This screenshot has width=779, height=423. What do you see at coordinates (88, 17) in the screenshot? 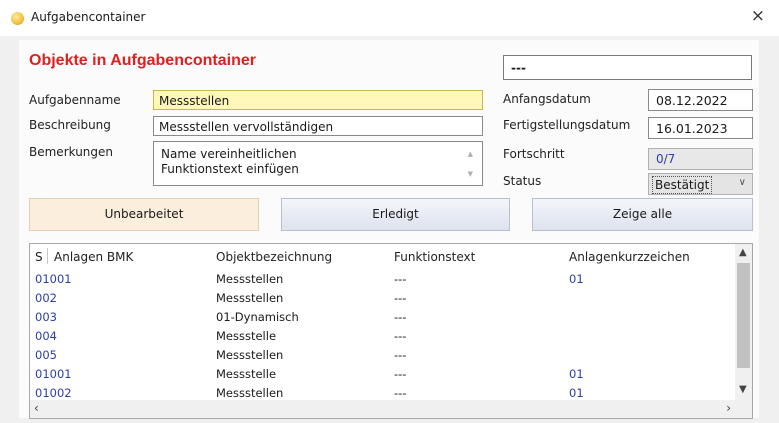
I see `window-title: Aufgabencontainer` at bounding box center [88, 17].